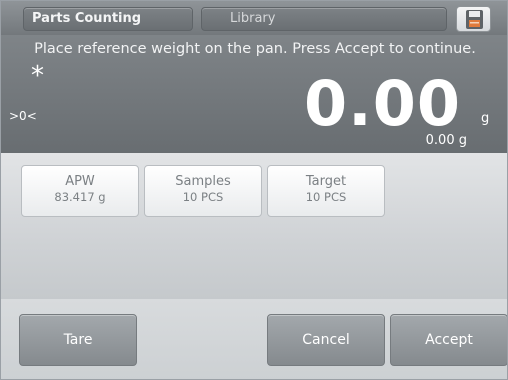  Describe the element at coordinates (448, 340) in the screenshot. I see `accept-button: Accept` at that location.